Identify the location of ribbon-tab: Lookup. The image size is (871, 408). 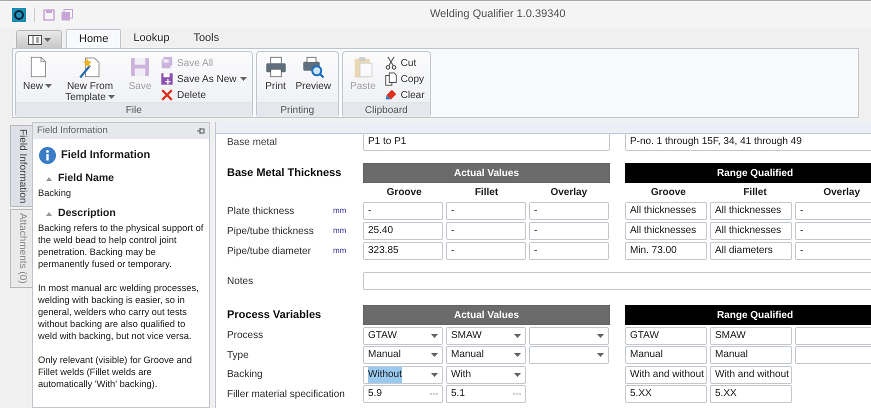
(151, 38).